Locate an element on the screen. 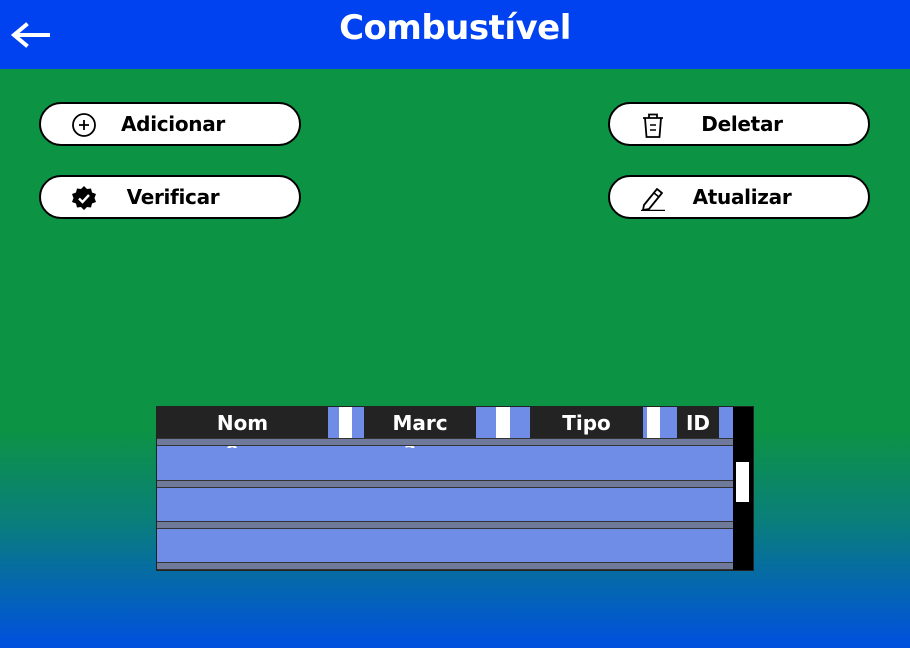 The height and width of the screenshot is (648, 910). column-header-nome: Nom is located at coordinates (242, 422).